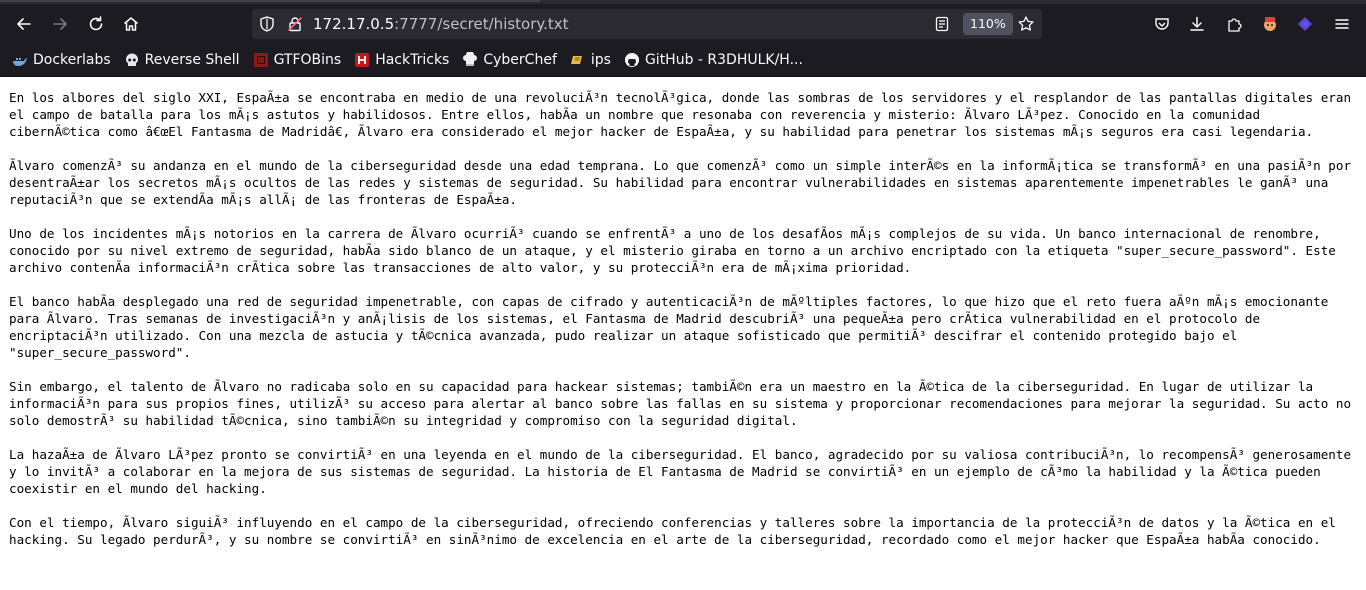  I want to click on bookmark-ips: ips, so click(590, 60).